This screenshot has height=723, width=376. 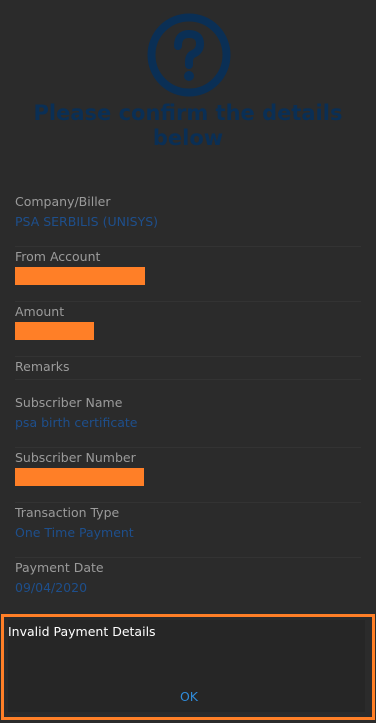 I want to click on field-label: Company/Biller, so click(x=63, y=201).